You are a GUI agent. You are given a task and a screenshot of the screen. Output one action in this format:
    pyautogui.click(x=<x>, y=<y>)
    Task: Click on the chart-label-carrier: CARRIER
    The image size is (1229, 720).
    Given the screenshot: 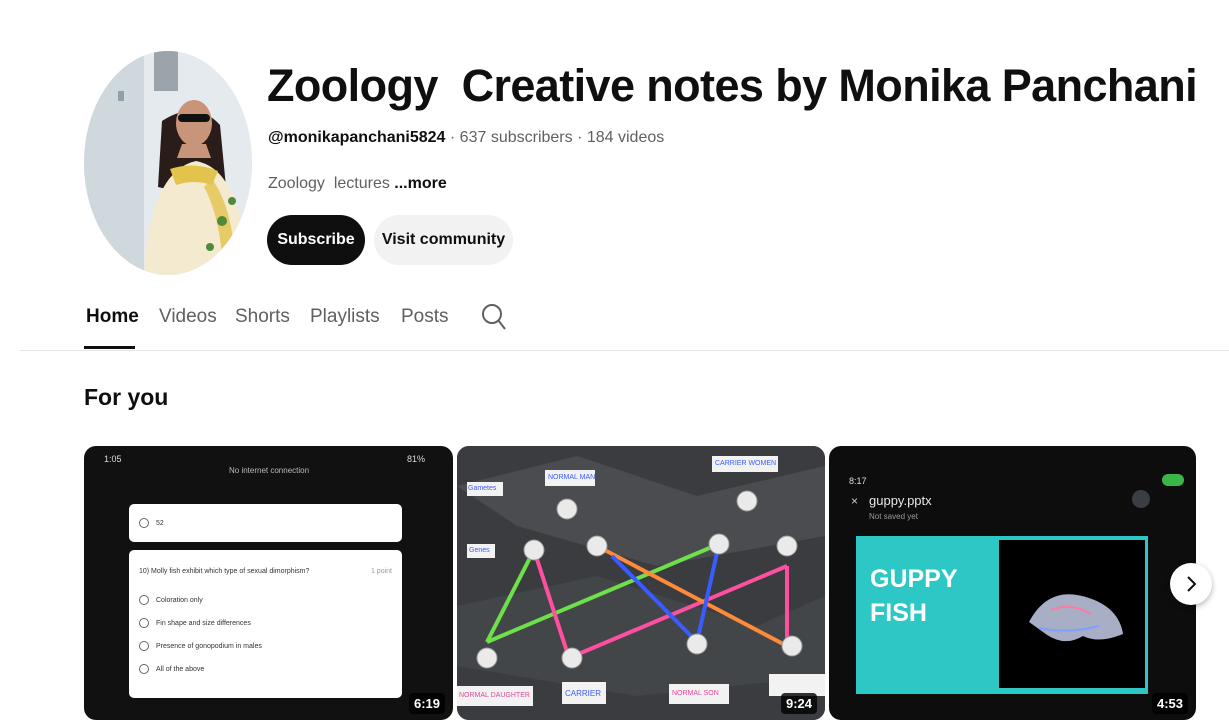 What is the action you would take?
    pyautogui.click(x=583, y=693)
    